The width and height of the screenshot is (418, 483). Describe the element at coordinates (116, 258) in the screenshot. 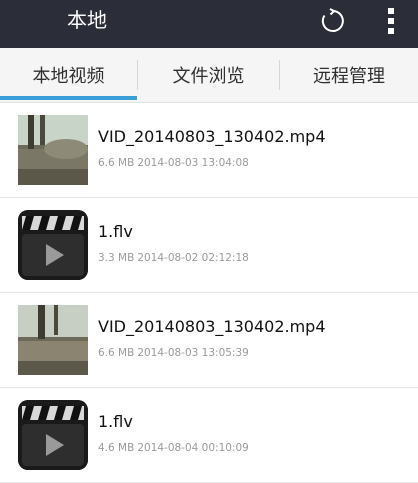

I see `file-size: 3.3 MB` at that location.